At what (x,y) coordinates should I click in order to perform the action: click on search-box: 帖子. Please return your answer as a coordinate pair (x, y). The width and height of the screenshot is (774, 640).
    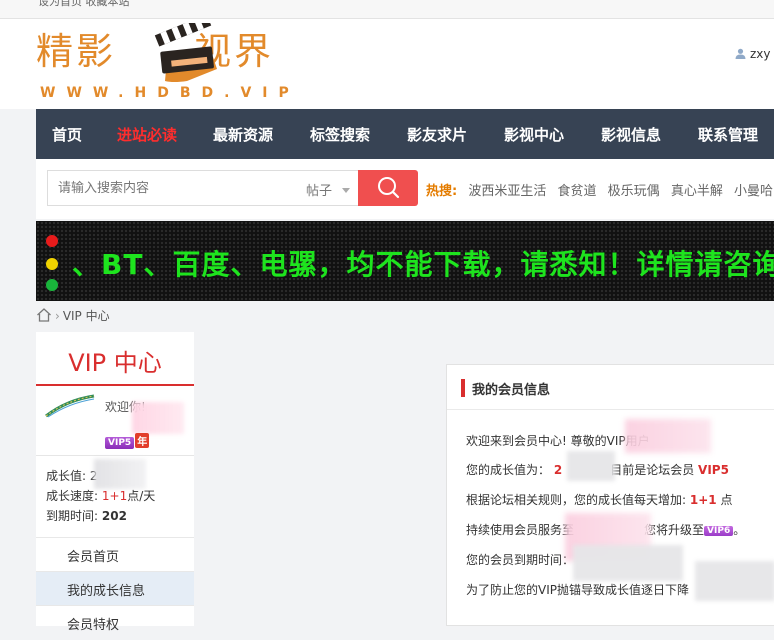
    Looking at the image, I should click on (202, 188).